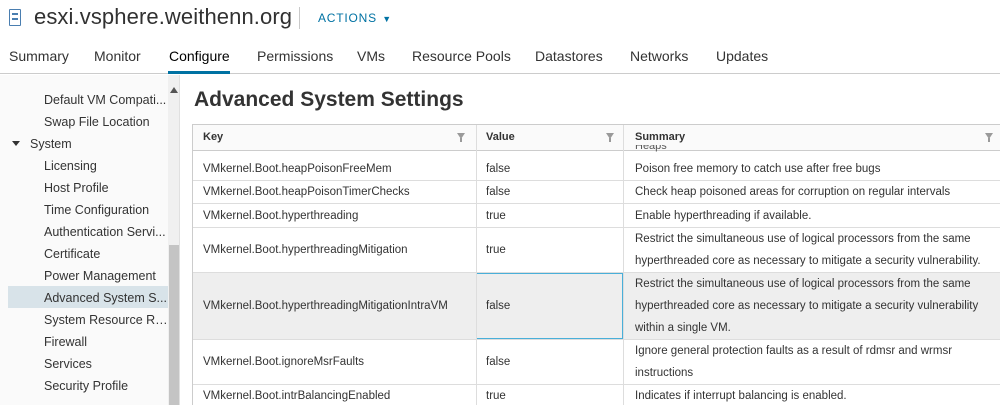 This screenshot has width=1000, height=405. What do you see at coordinates (385, 19) in the screenshot?
I see `chevron-down-icon: ▼` at bounding box center [385, 19].